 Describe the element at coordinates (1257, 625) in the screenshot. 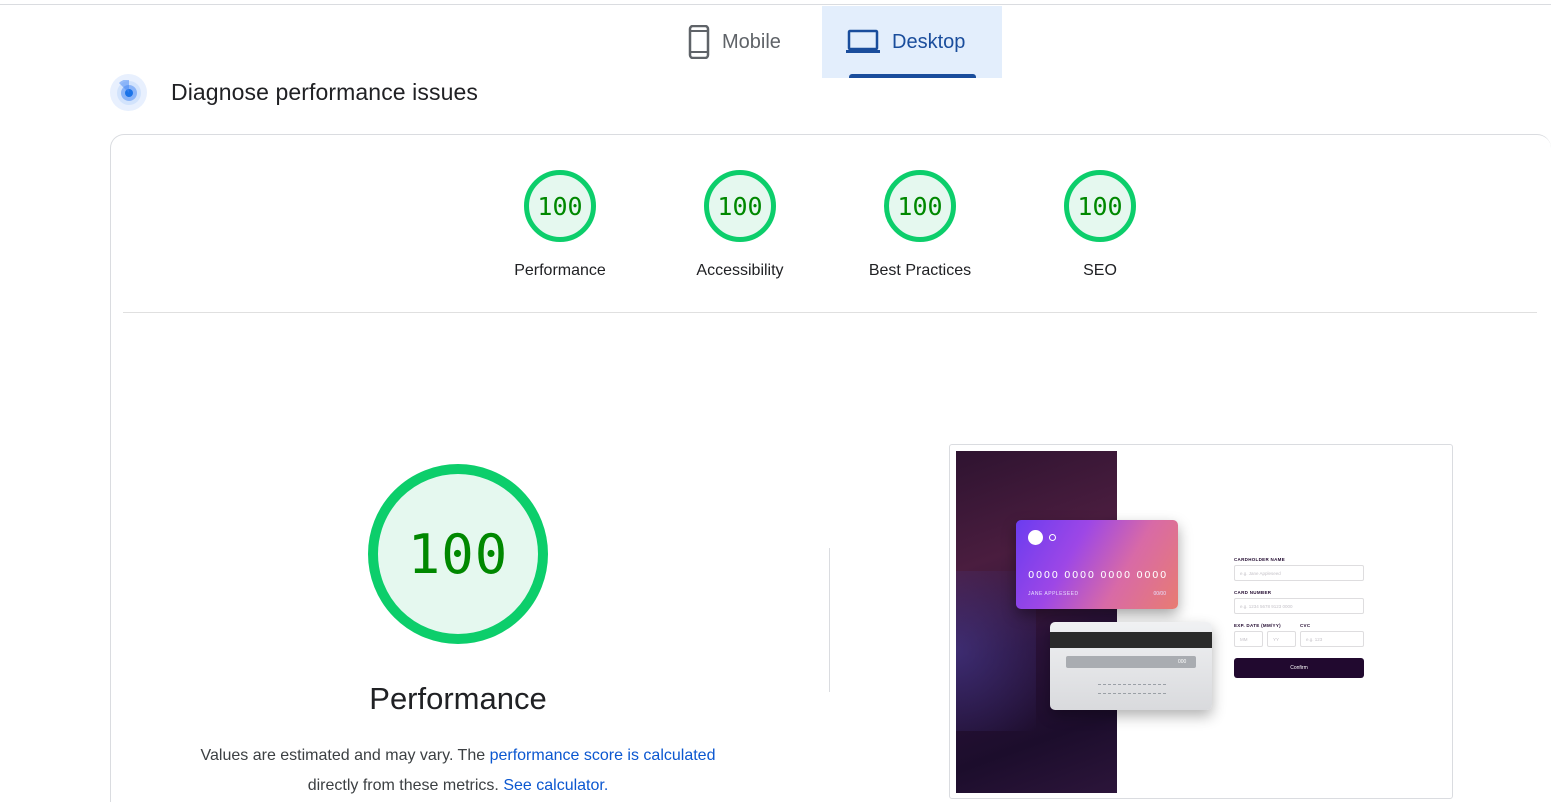

I see `form-label: EXP. DATE (MM/YY)` at that location.